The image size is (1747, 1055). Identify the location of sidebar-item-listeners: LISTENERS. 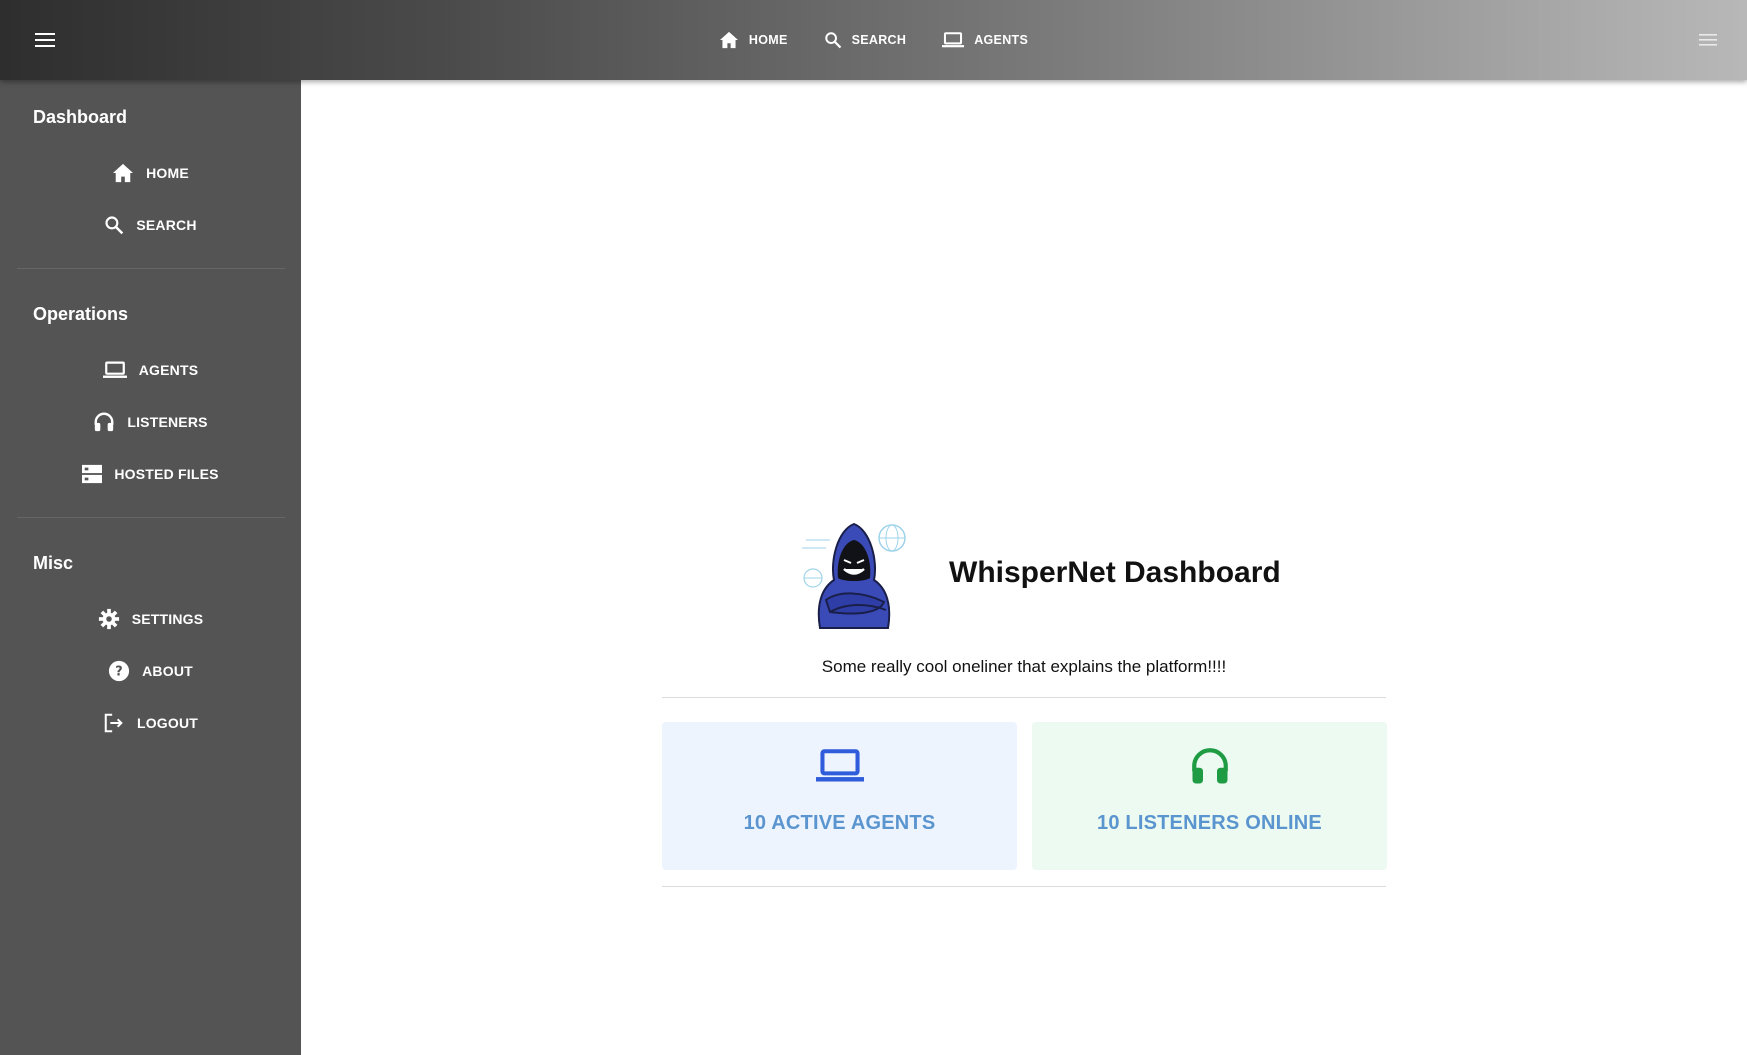
(150, 422).